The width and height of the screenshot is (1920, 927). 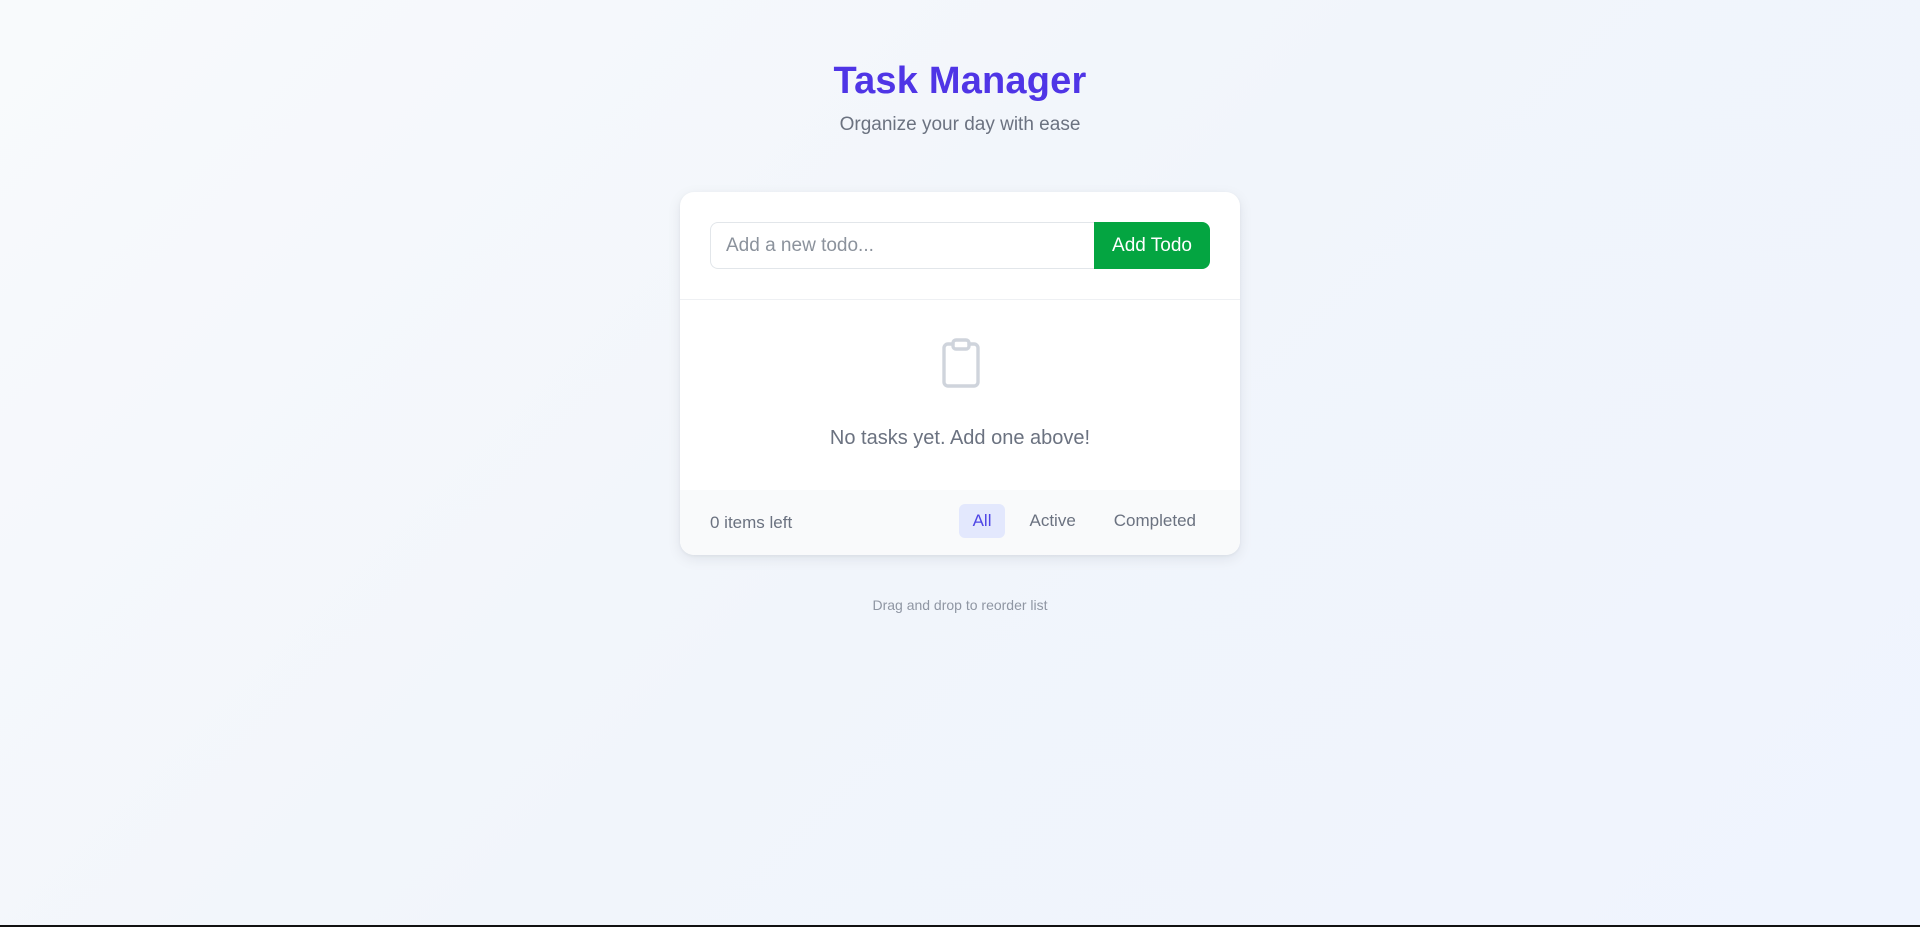 I want to click on empty-state-message: No tasks yet. Add one above!, so click(x=960, y=438).